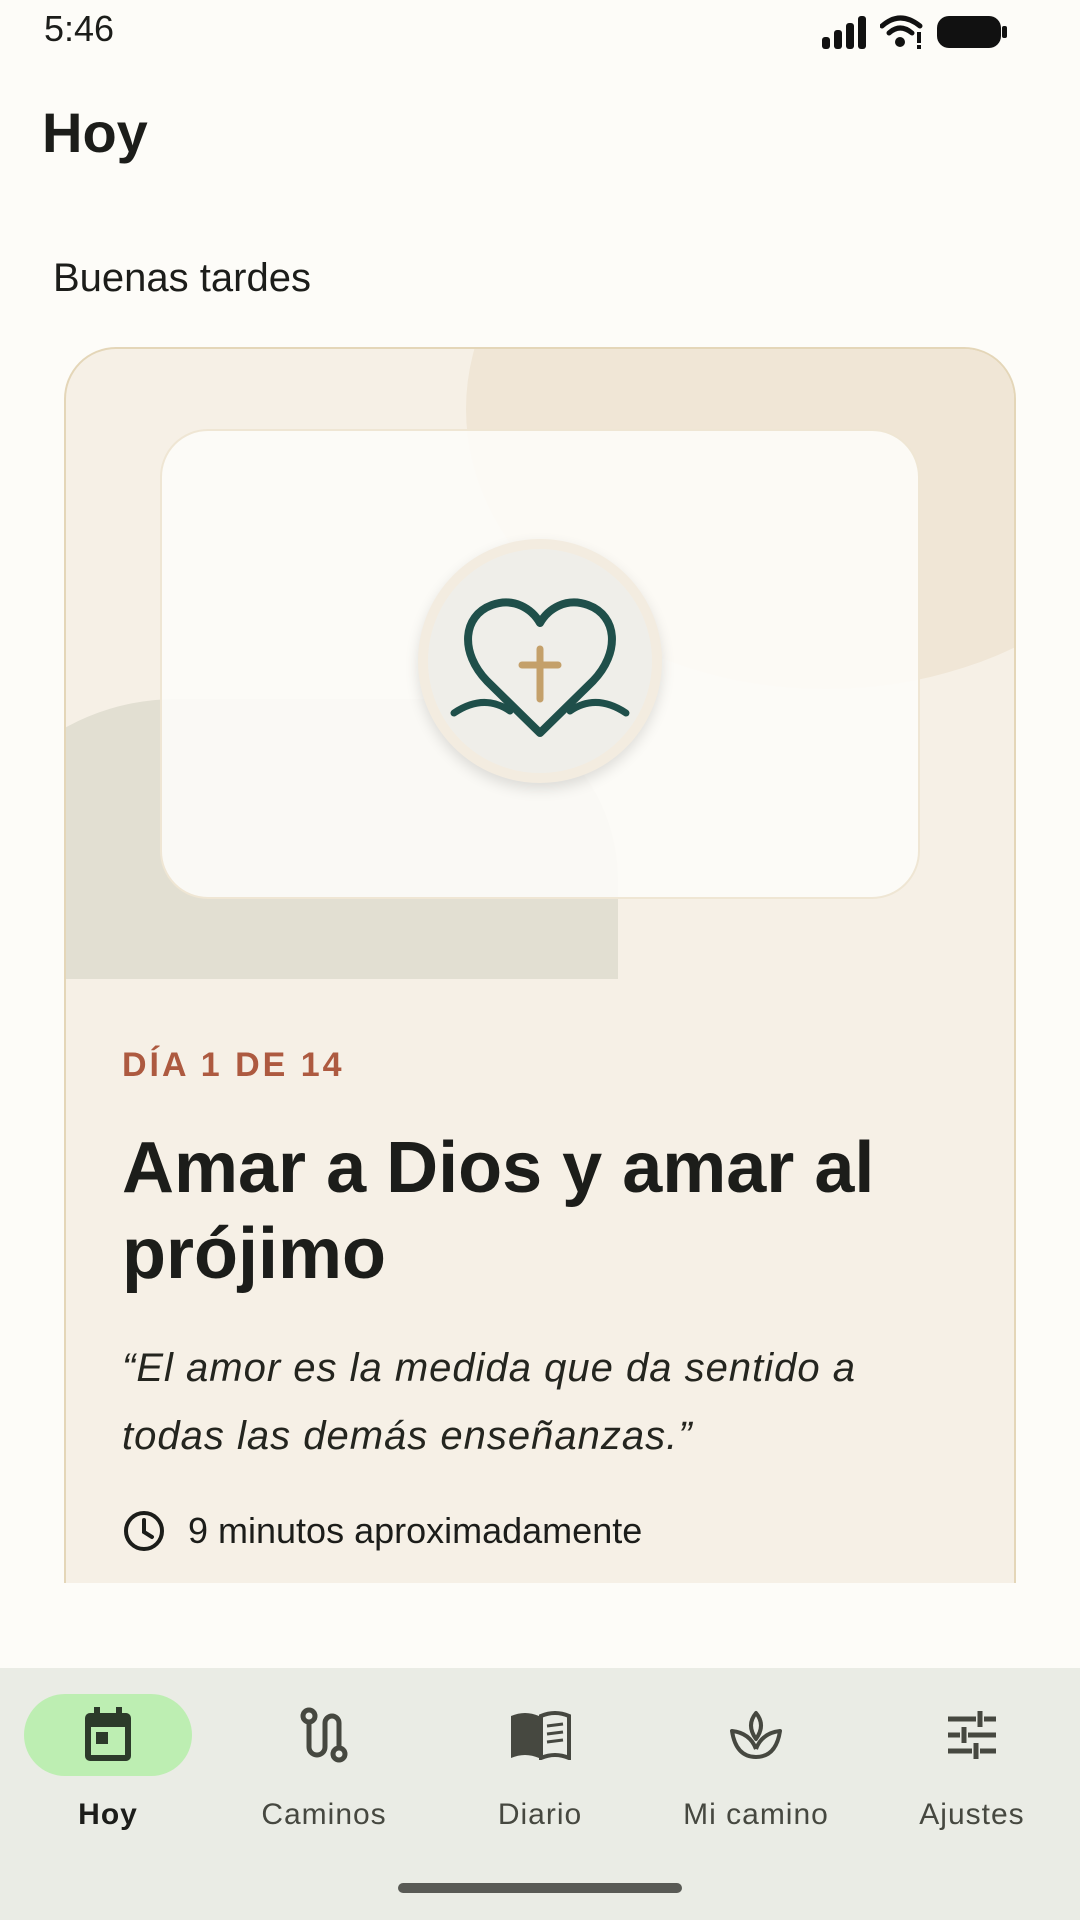 The width and height of the screenshot is (1080, 1920). I want to click on status-time: 5:46, so click(79, 28).